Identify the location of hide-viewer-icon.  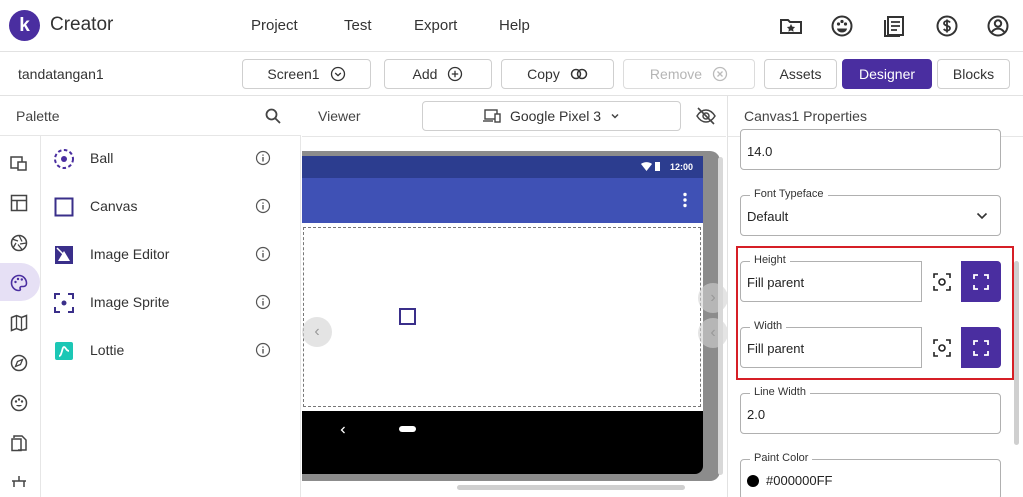
(706, 116).